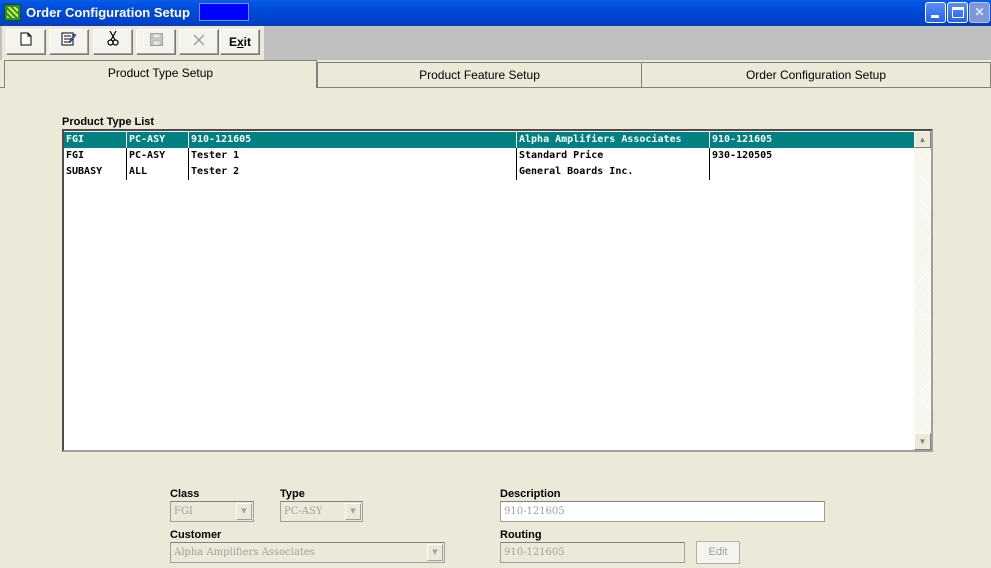 The image size is (991, 568). What do you see at coordinates (108, 122) in the screenshot?
I see `product-type-list-label: Product Type List` at bounding box center [108, 122].